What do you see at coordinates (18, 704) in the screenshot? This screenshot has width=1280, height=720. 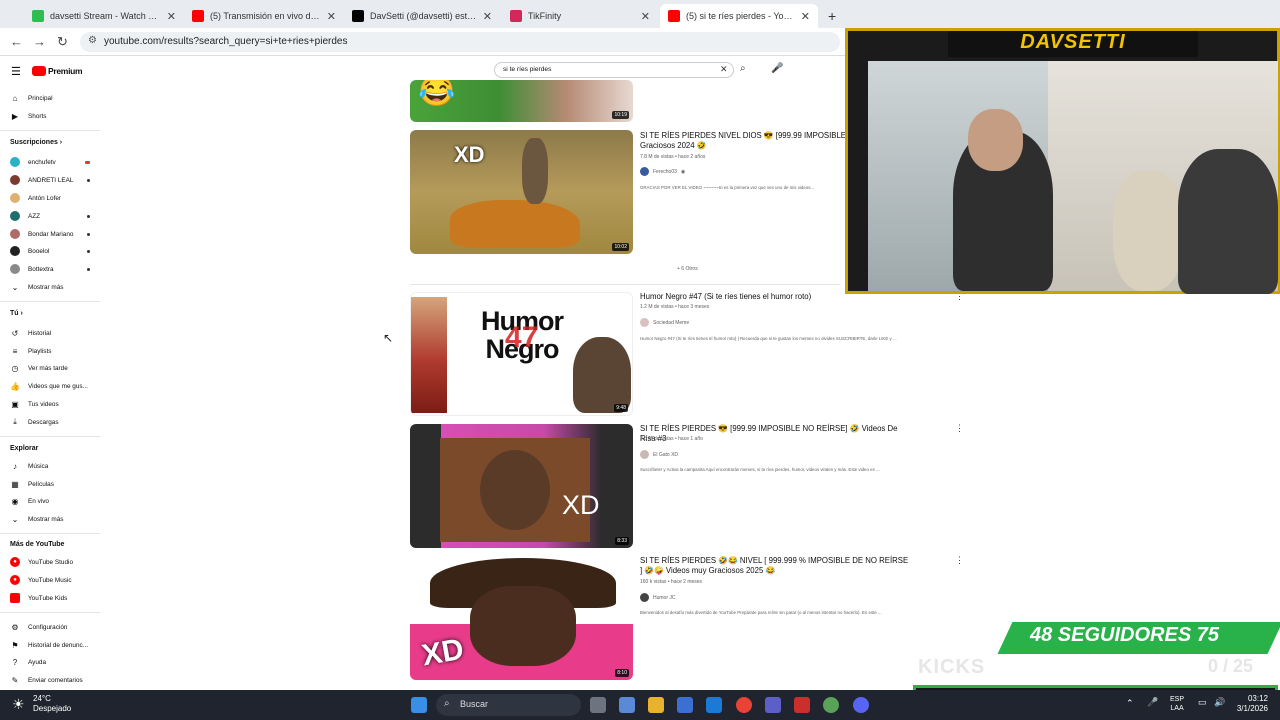 I see `weather-icon: ☀` at bounding box center [18, 704].